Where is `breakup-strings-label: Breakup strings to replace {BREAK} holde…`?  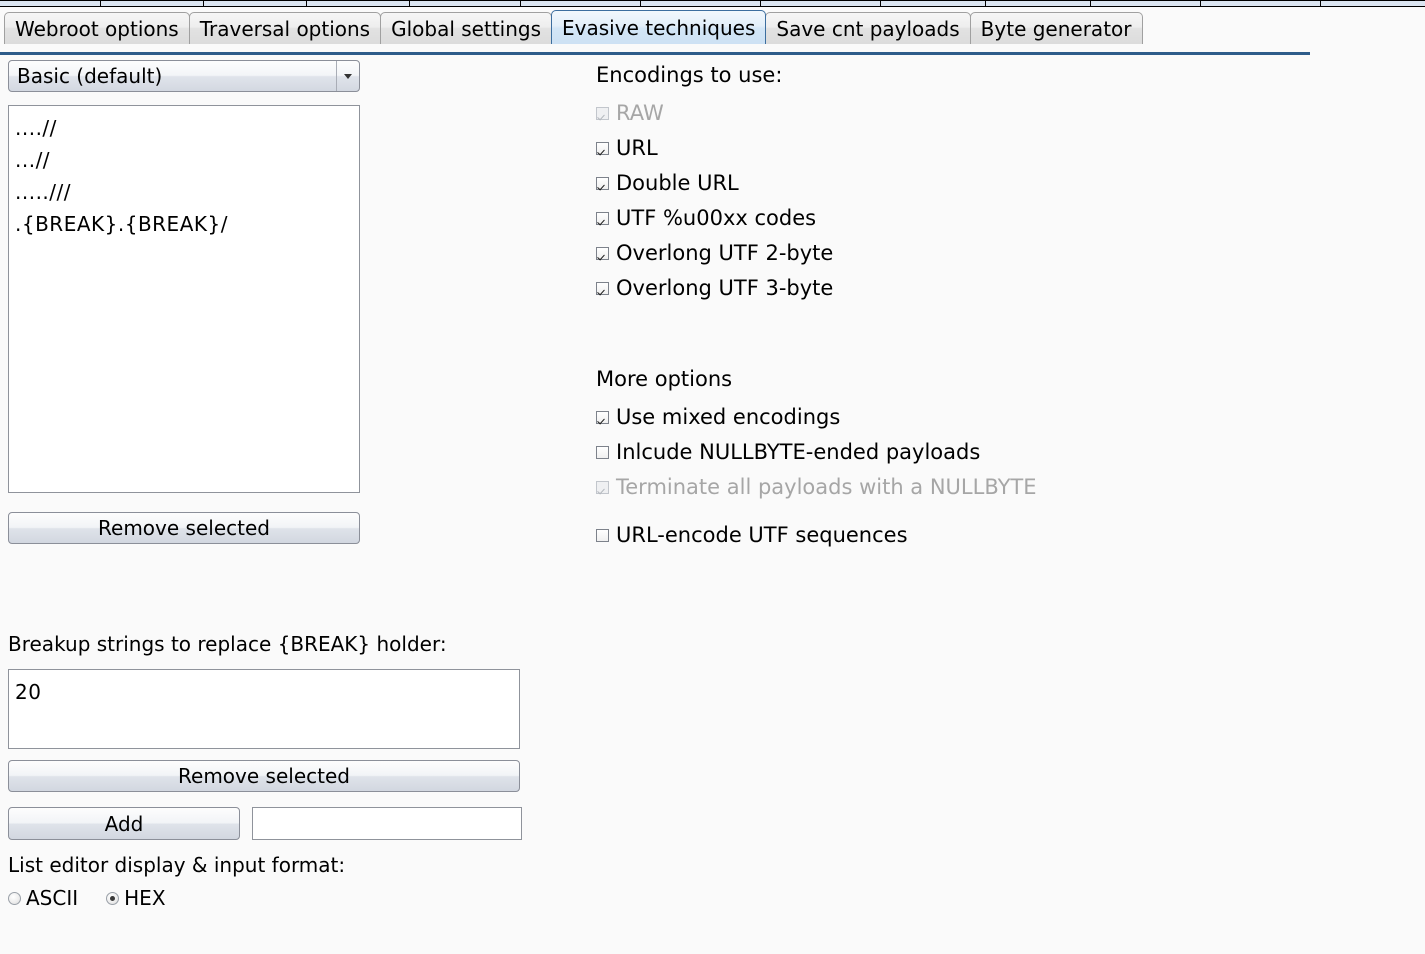
breakup-strings-label: Breakup strings to replace {BREAK} holde… is located at coordinates (227, 644).